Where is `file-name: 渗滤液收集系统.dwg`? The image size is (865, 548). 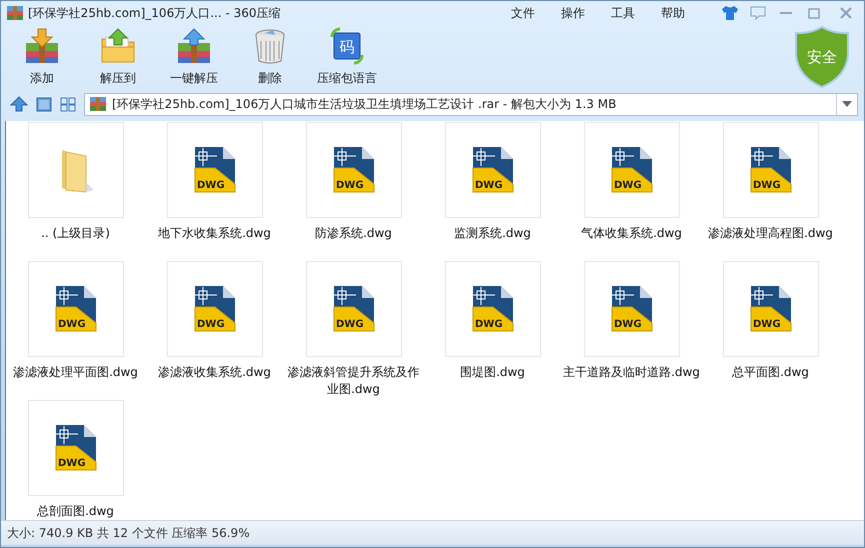 file-name: 渗滤液收集系统.dwg is located at coordinates (214, 372).